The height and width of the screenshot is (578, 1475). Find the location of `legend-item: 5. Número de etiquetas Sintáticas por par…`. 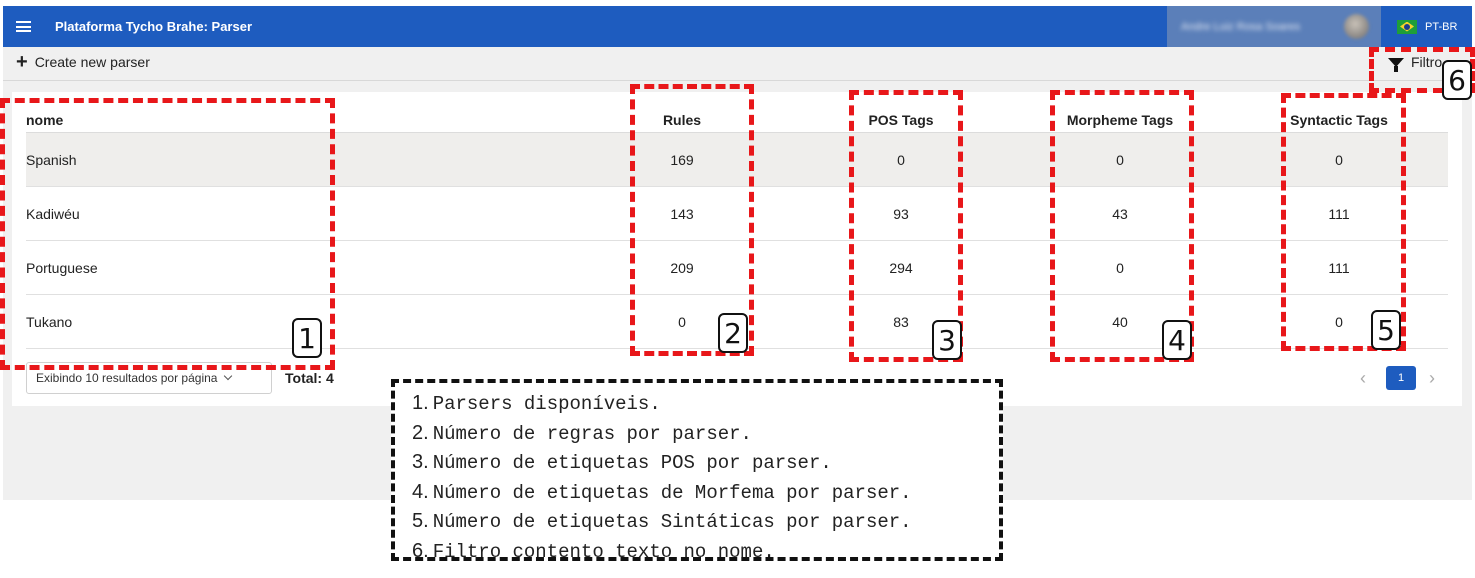

legend-item: 5. Número de etiquetas Sintáticas por par… is located at coordinates (662, 521).